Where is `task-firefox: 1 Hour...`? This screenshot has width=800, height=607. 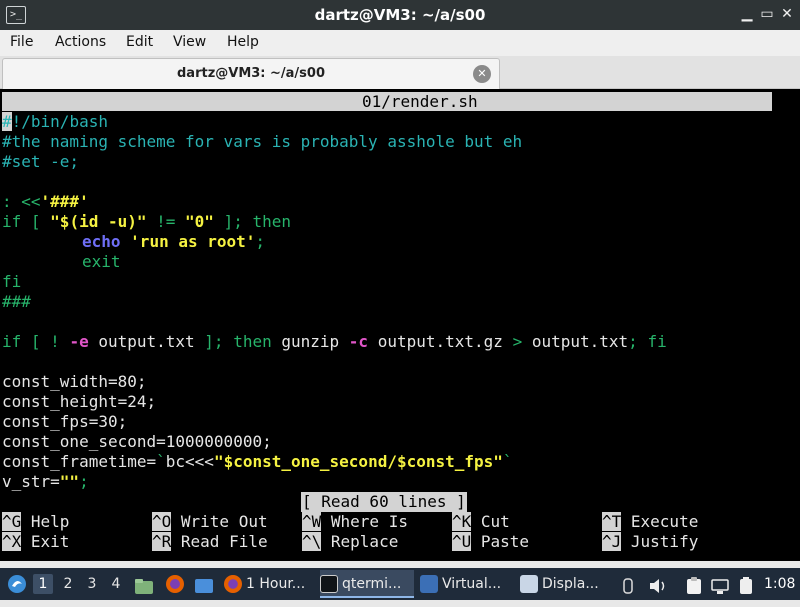
task-firefox: 1 Hour... is located at coordinates (270, 584).